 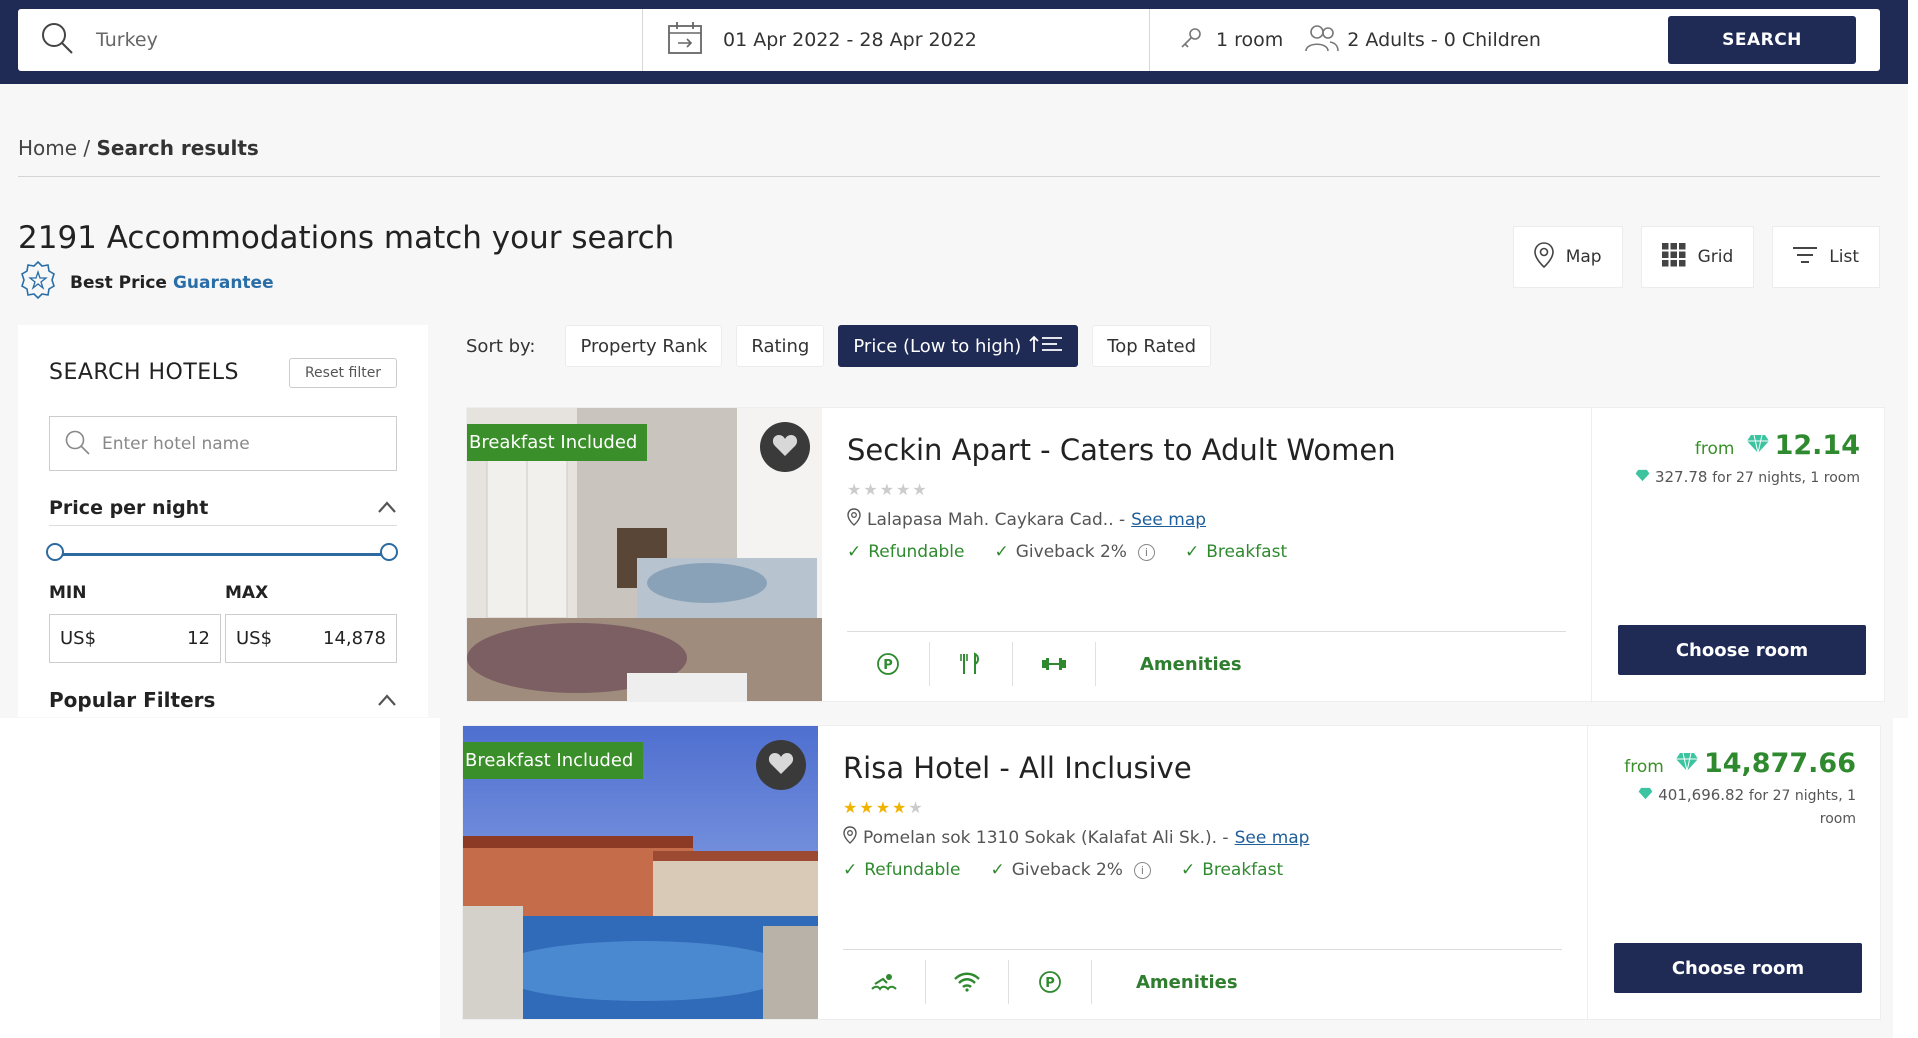 I want to click on destination-field: Turkey, so click(x=330, y=40).